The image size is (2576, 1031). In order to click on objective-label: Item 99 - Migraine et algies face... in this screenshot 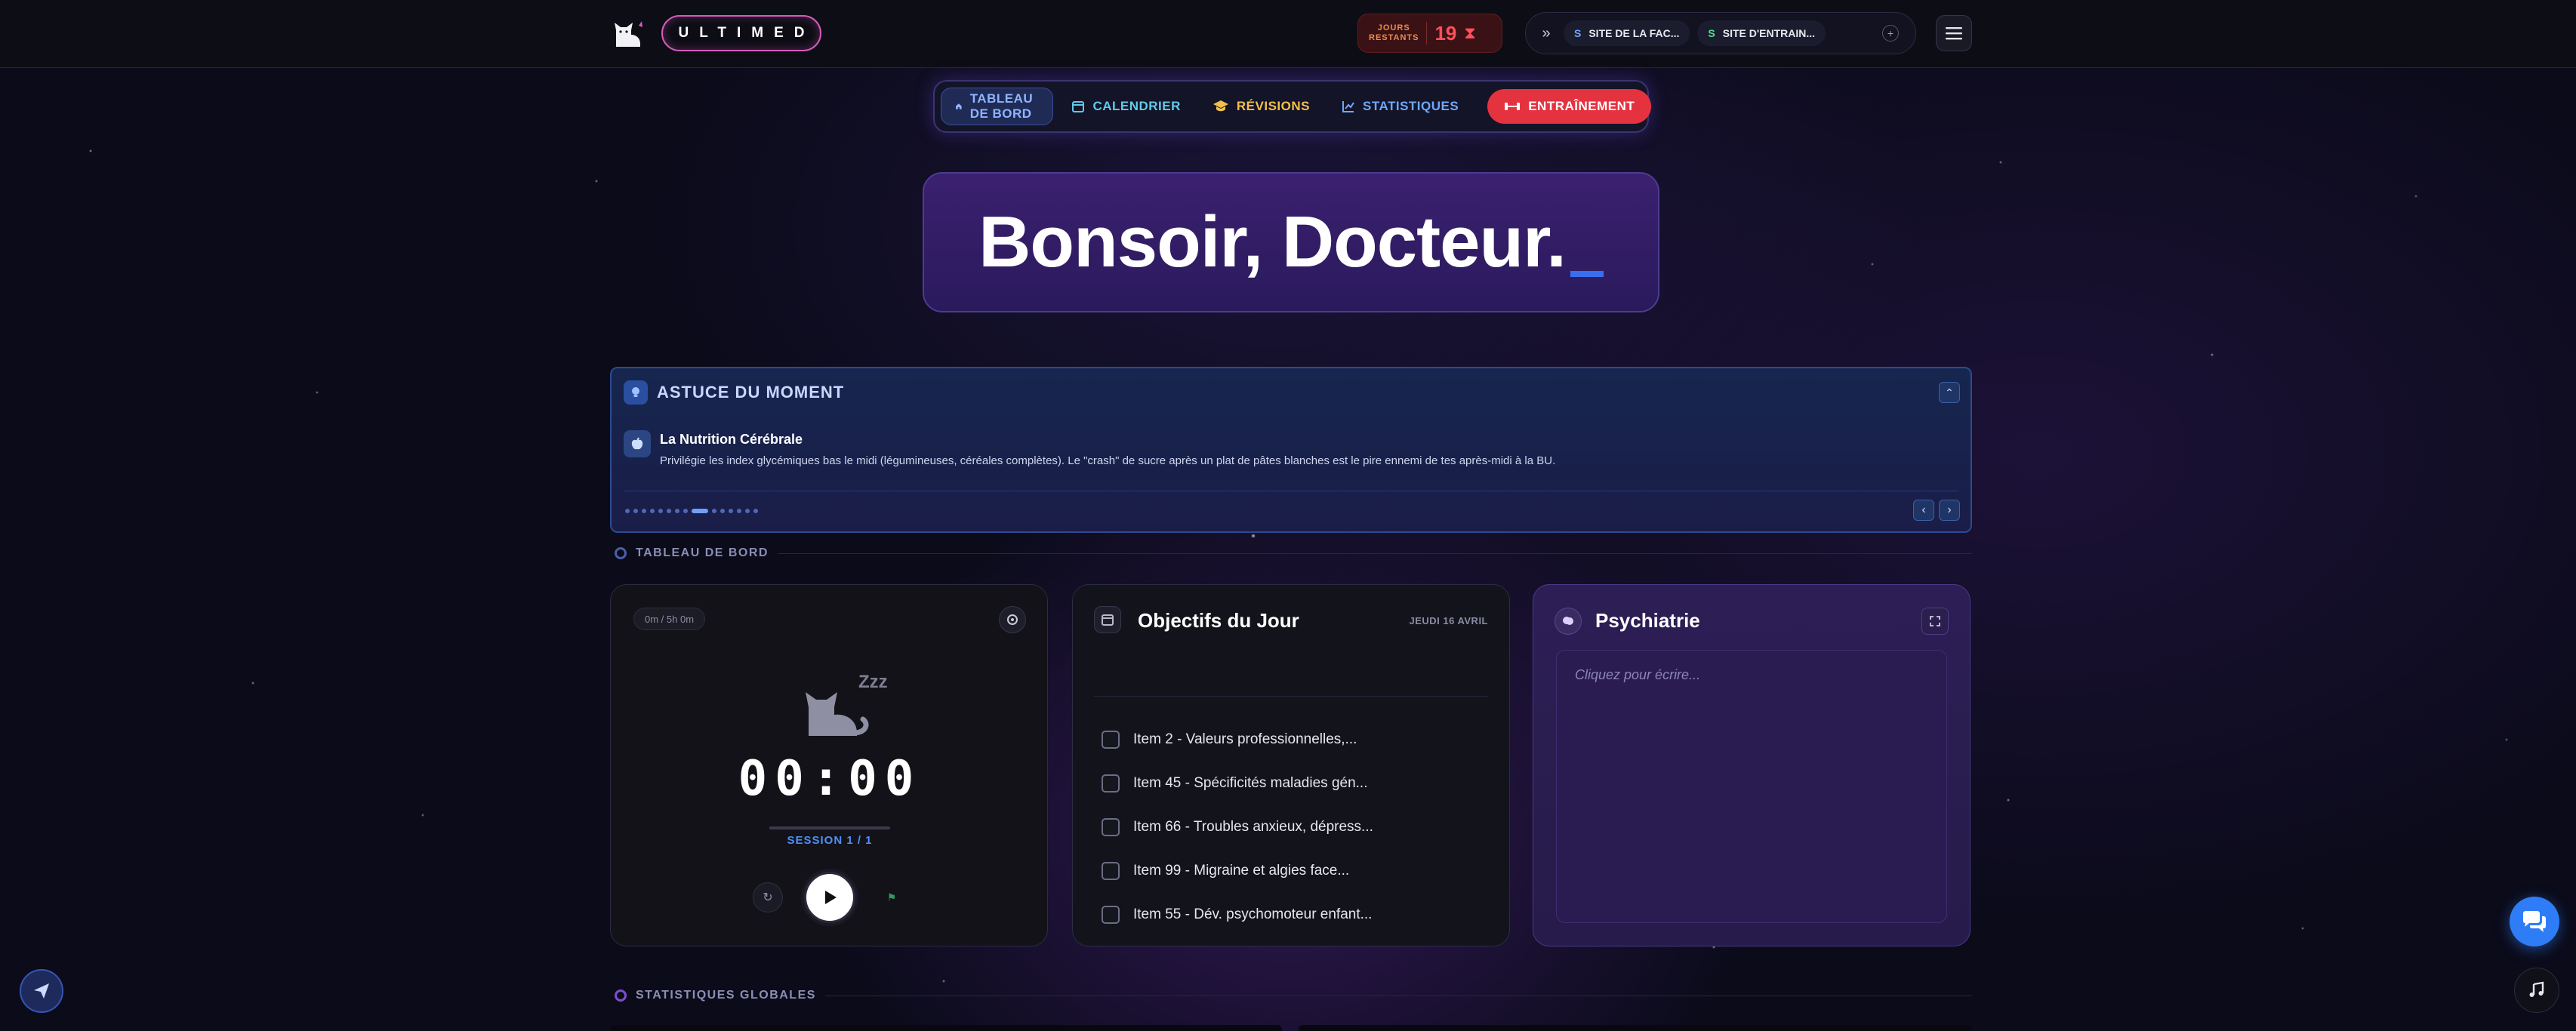, I will do `click(1241, 871)`.